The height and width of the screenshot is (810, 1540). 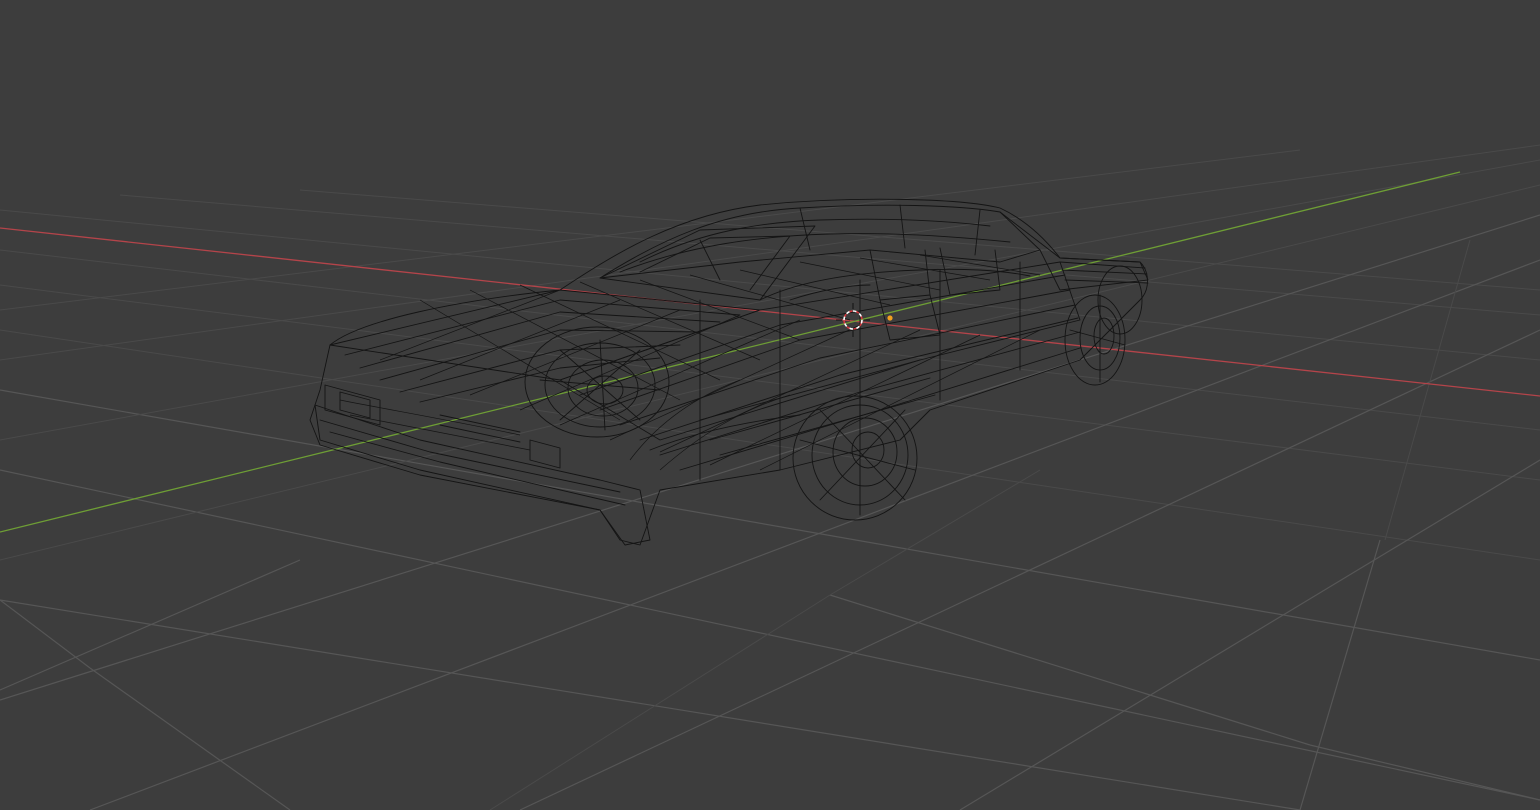 What do you see at coordinates (853, 320) in the screenshot?
I see `3d-cursor-icon` at bounding box center [853, 320].